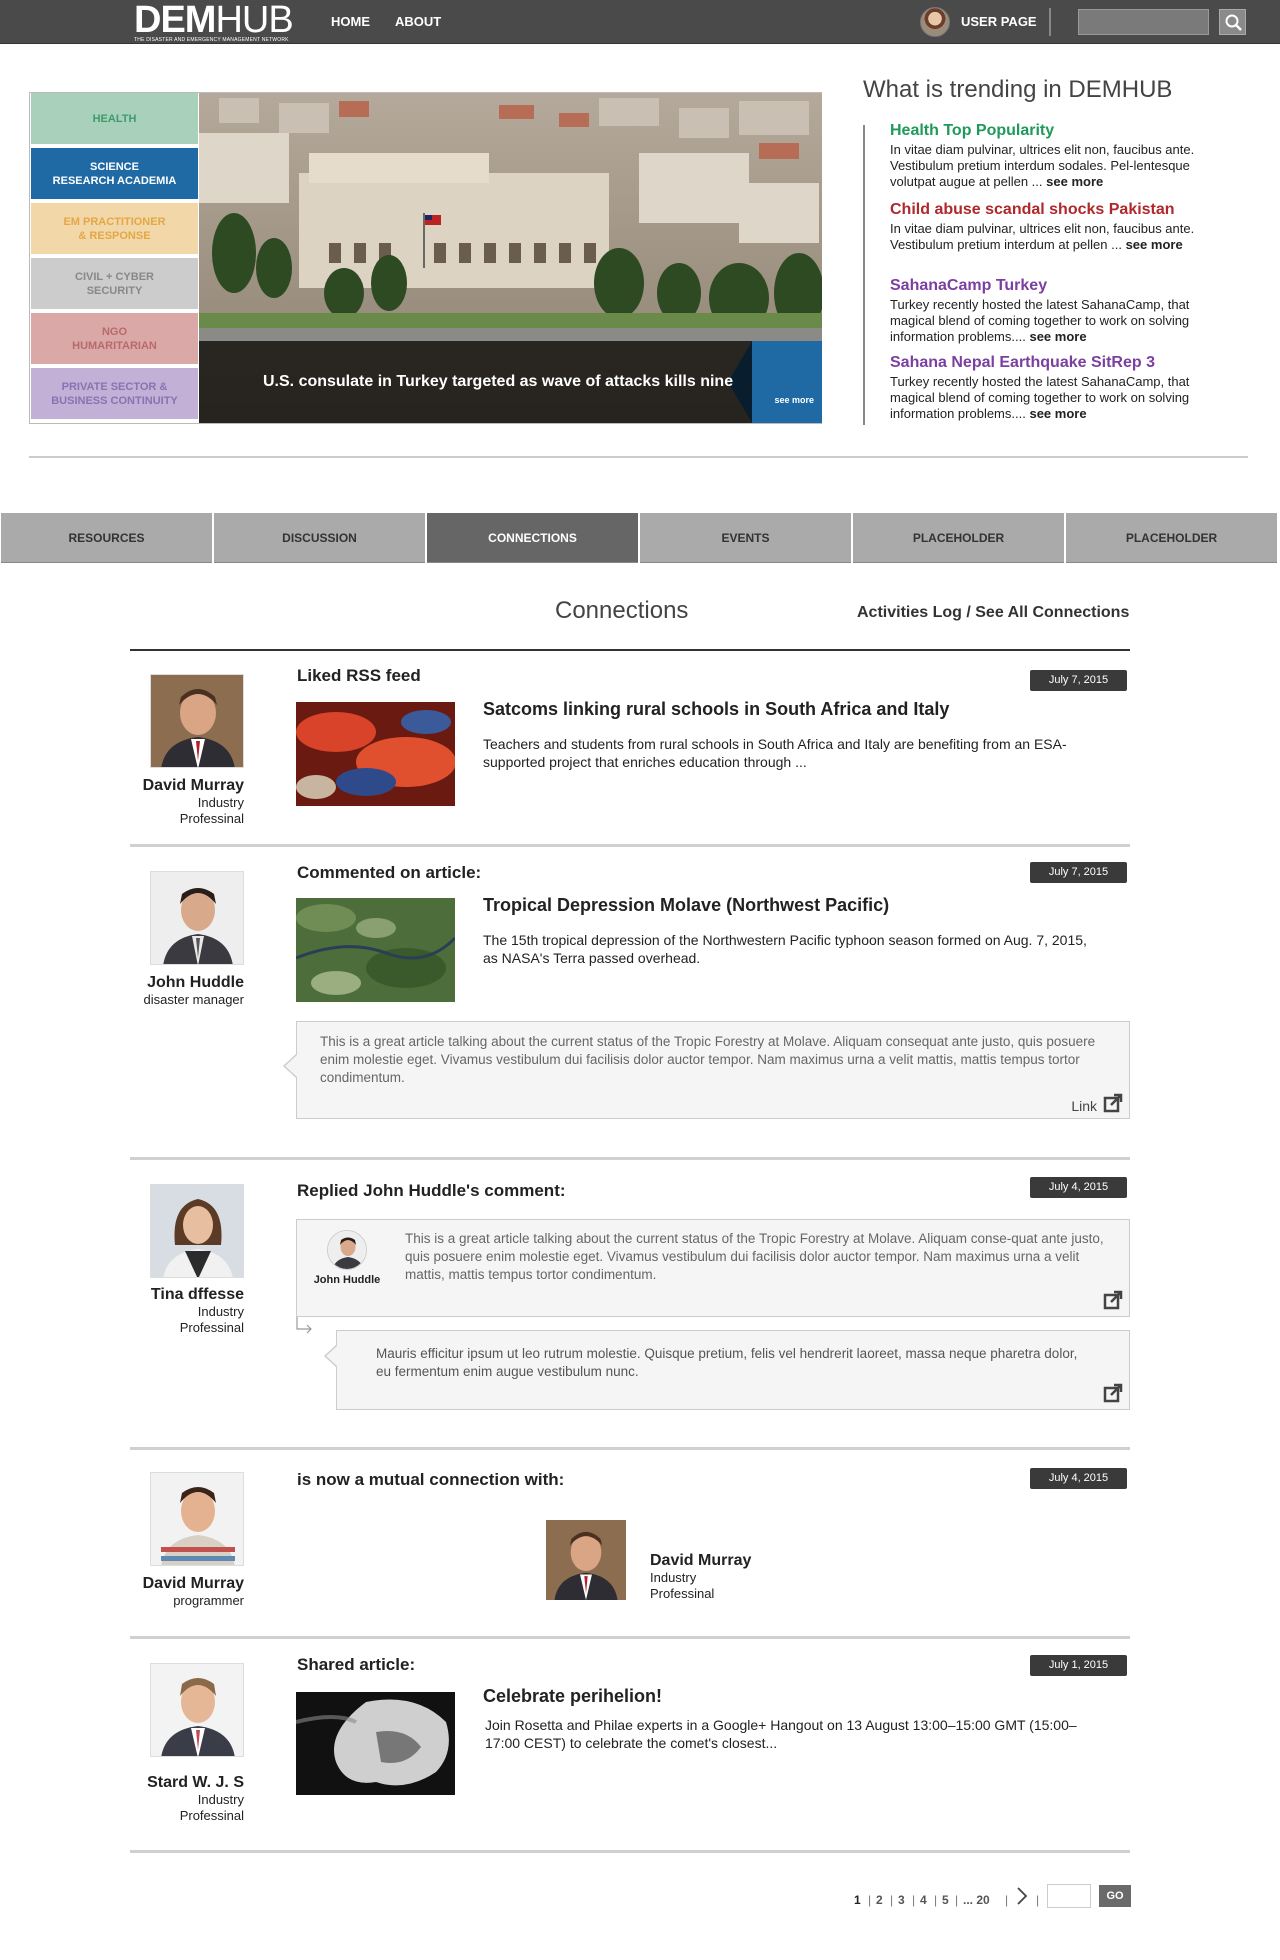  I want to click on trending-item-title: SahanaCamp Turkey, so click(1055, 286).